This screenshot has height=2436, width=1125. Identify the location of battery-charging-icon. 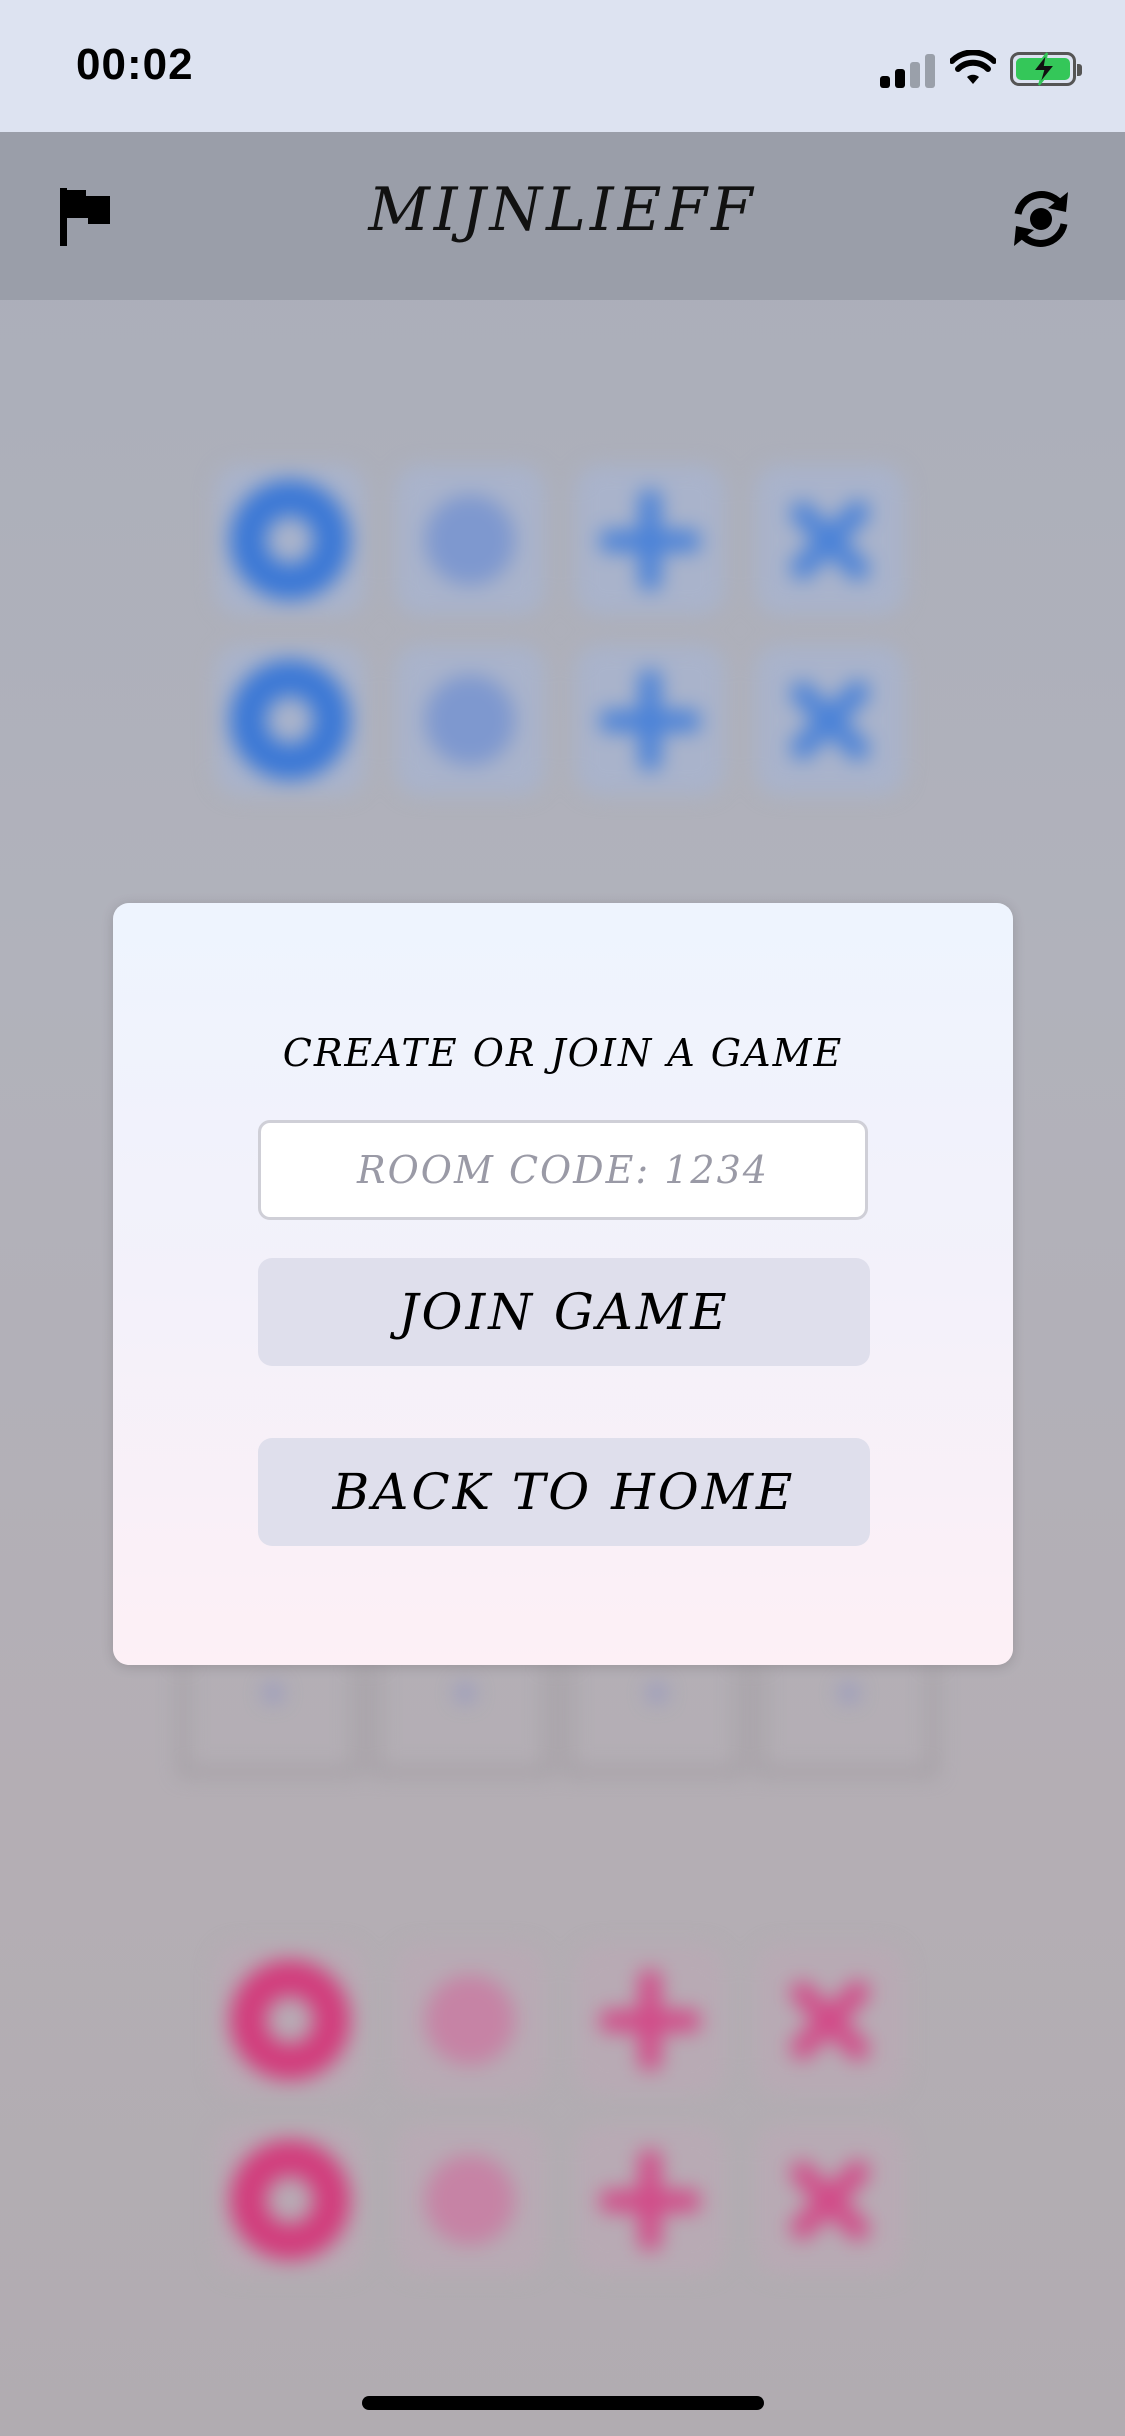
(1046, 69).